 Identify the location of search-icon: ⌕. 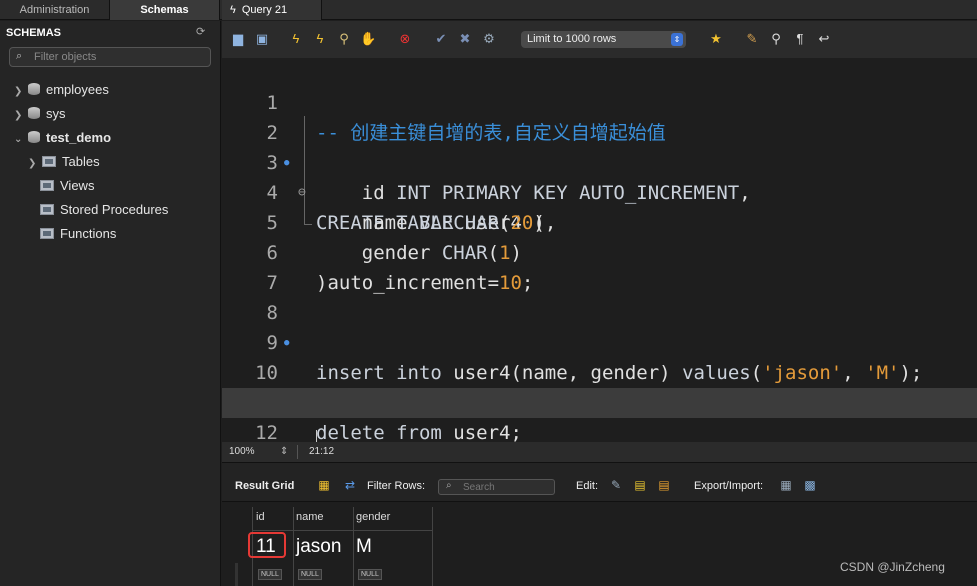
(19, 56).